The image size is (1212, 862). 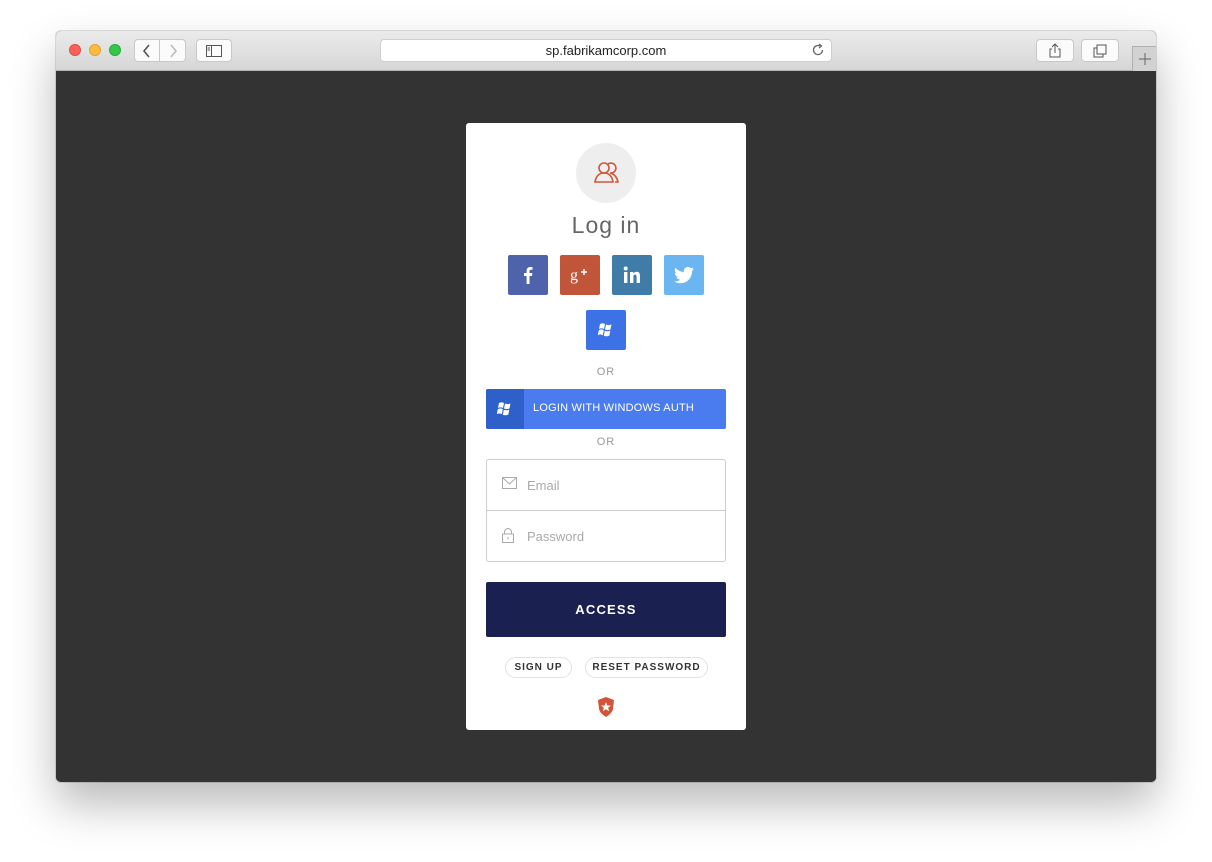 I want to click on reload-icon, so click(x=818, y=50).